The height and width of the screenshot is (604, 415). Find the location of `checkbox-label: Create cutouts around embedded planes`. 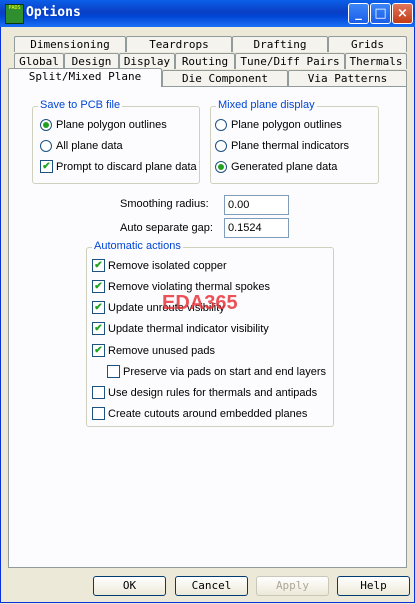

checkbox-label: Create cutouts around embedded planes is located at coordinates (208, 414).